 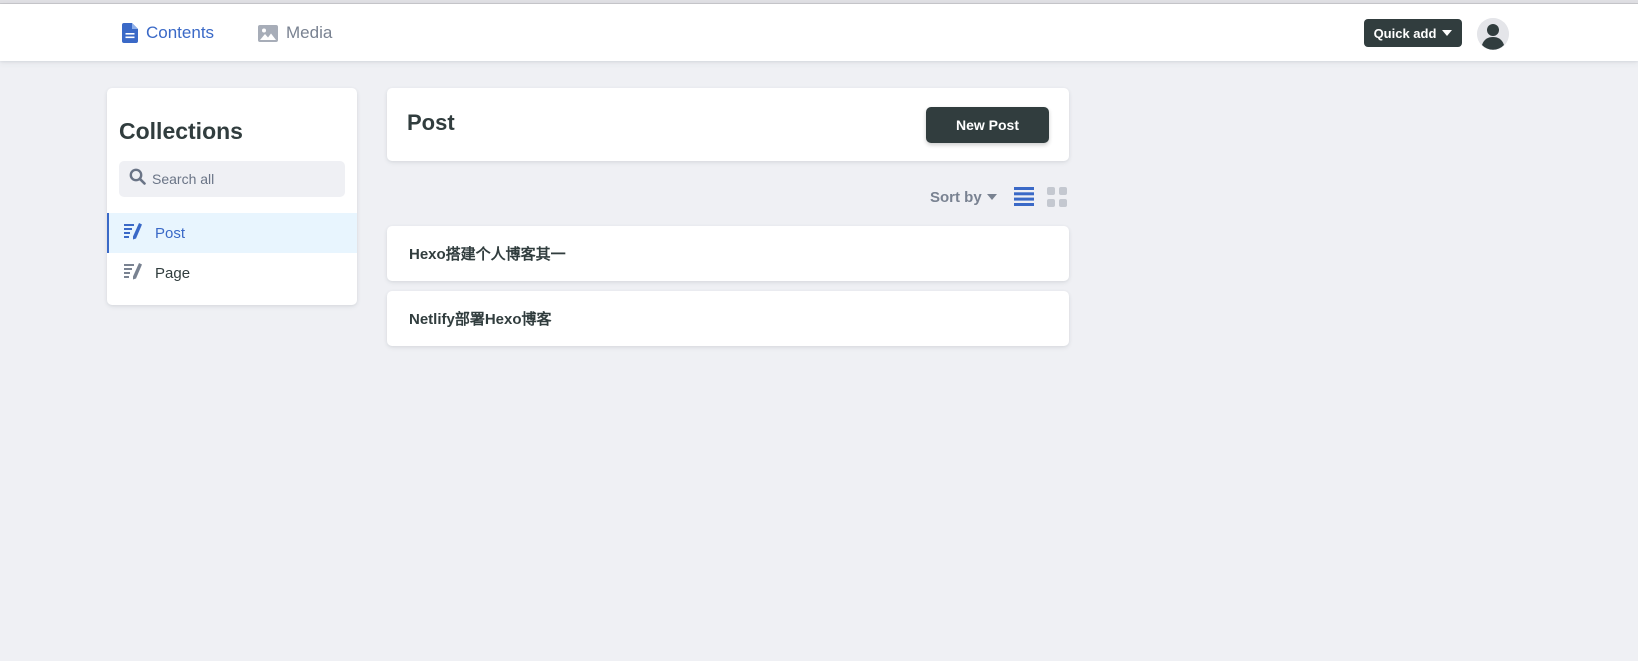 I want to click on collections-sidebar: Collections Post Page, so click(x=232, y=196).